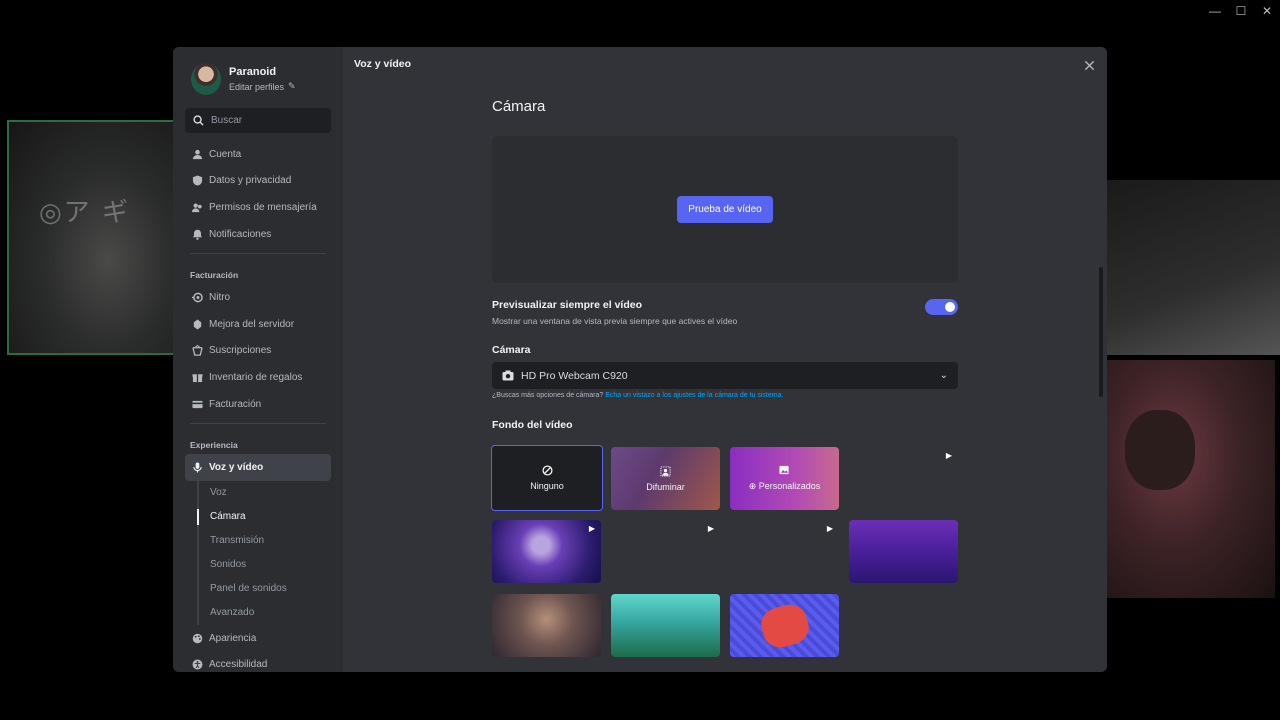 The image size is (1280, 720). What do you see at coordinates (197, 298) in the screenshot?
I see `nitro-icon` at bounding box center [197, 298].